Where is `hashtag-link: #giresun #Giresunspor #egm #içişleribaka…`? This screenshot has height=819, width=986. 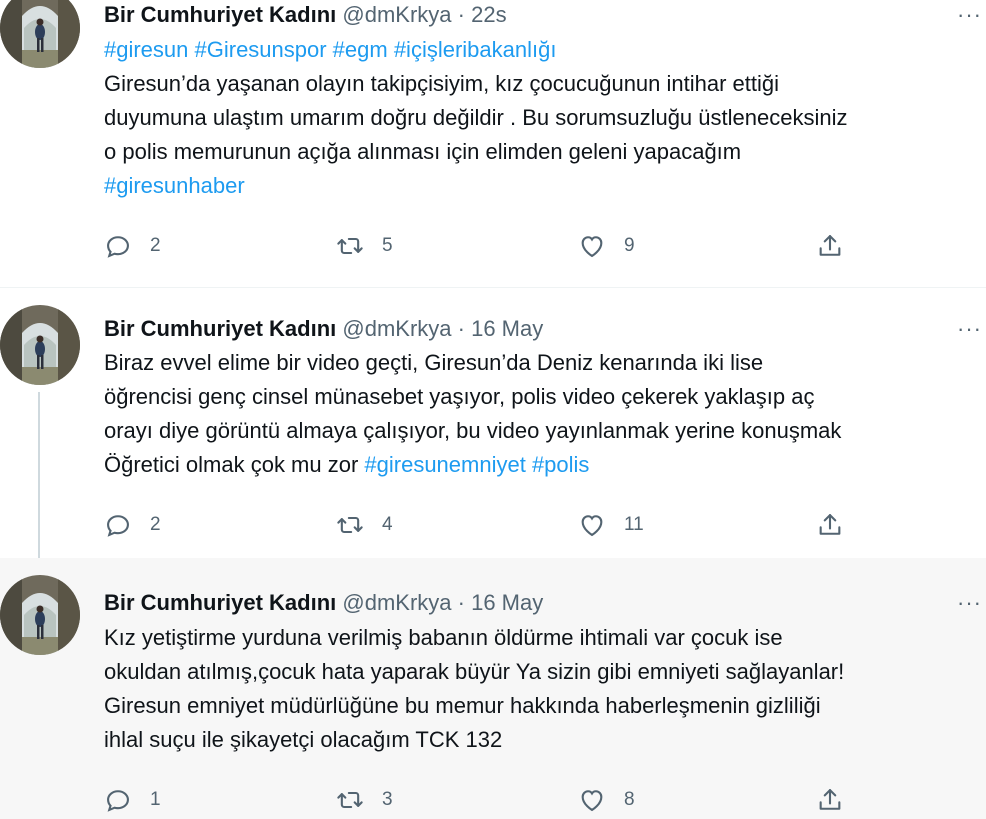 hashtag-link: #giresun #Giresunspor #egm #içişleribaka… is located at coordinates (330, 49).